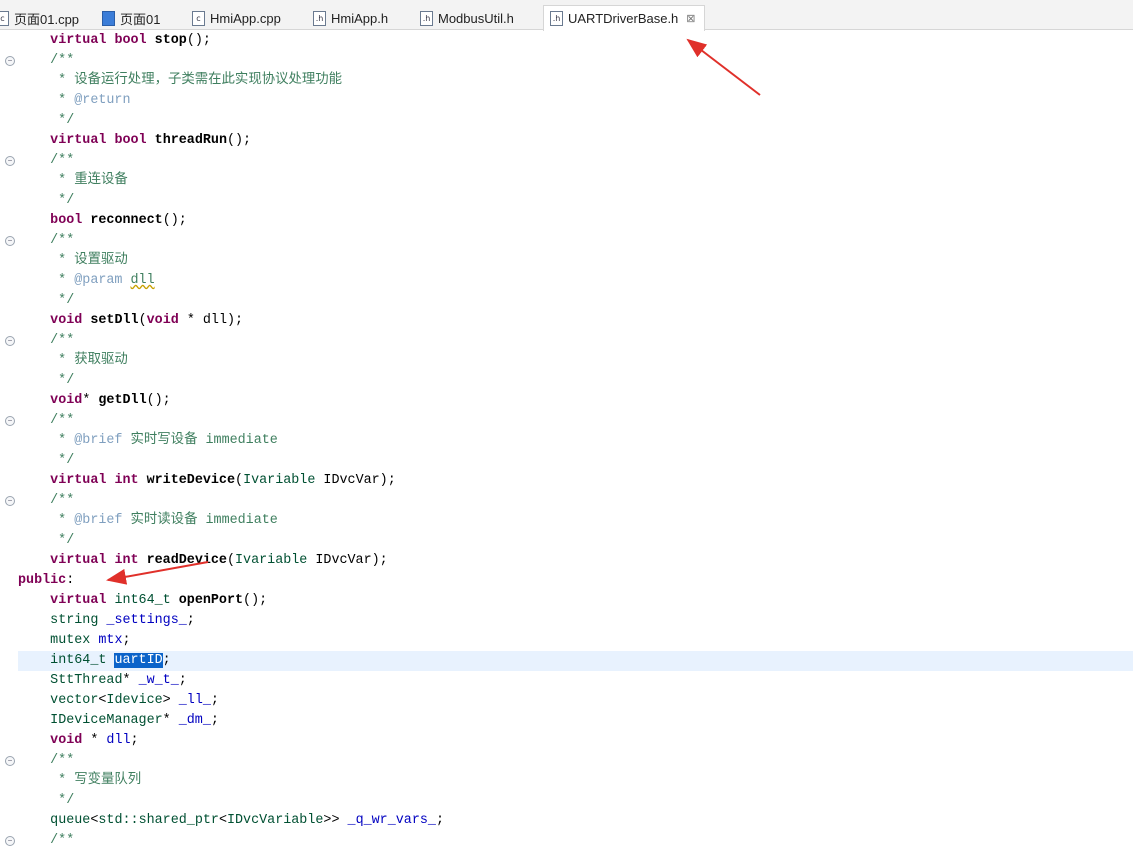  I want to click on code-text: virtual bool stop();, so click(575, 41).